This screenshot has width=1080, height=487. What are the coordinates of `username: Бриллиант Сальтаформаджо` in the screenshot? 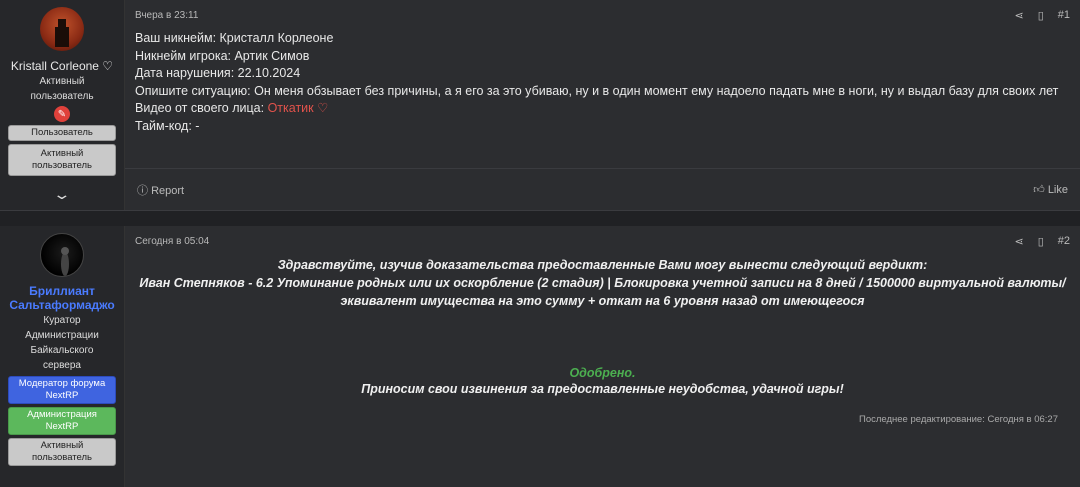 It's located at (62, 298).